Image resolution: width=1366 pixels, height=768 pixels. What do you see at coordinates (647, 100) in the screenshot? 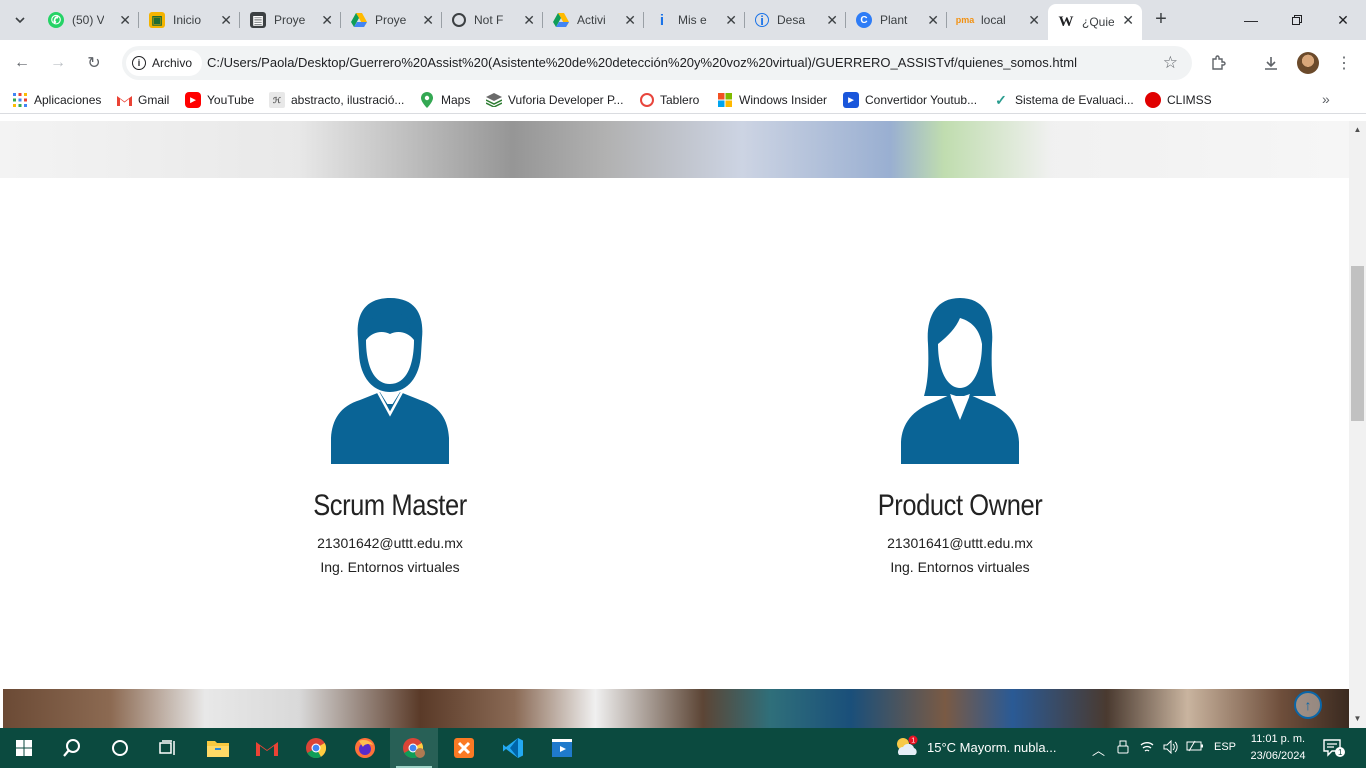
I see `tablero-icon` at bounding box center [647, 100].